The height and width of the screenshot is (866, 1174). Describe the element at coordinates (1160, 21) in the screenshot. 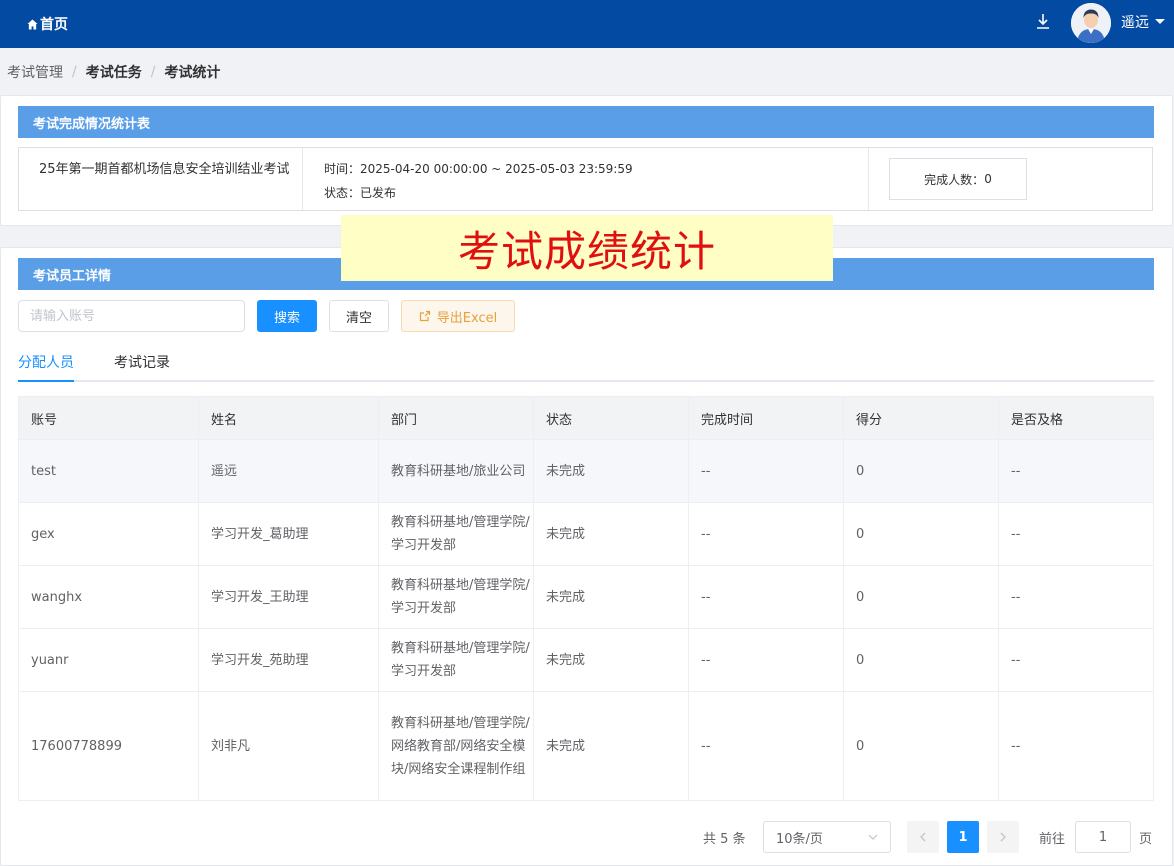

I see `caret-down-icon` at that location.